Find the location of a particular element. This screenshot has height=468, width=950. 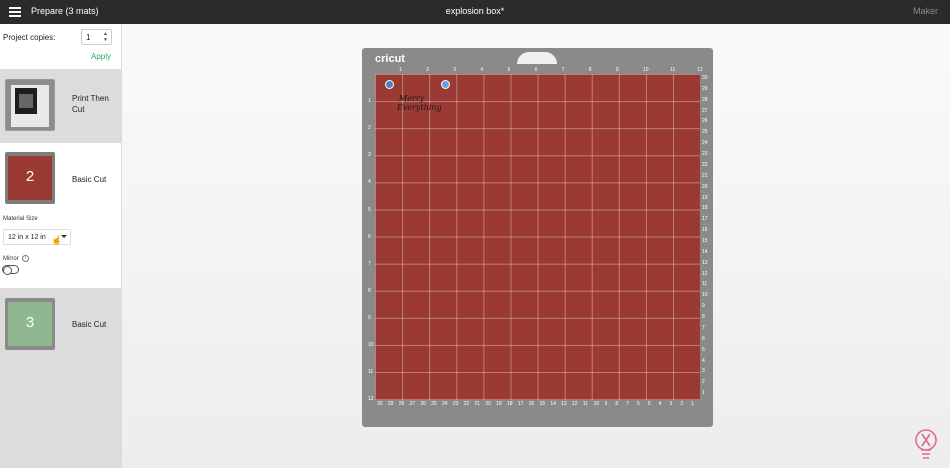

project-copies-label: Project copies: is located at coordinates (29, 37).